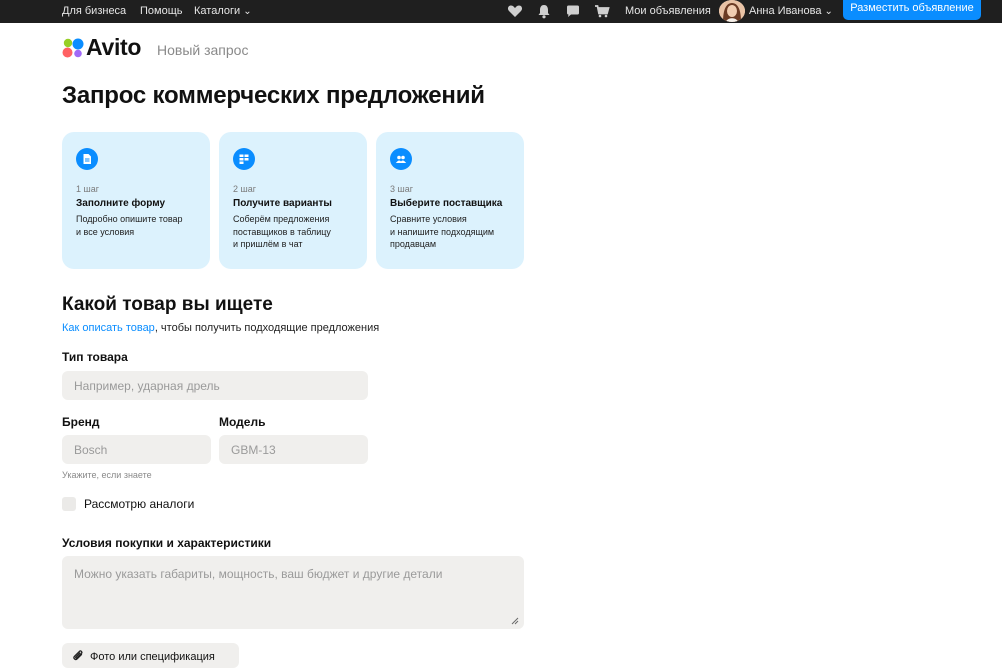 This screenshot has height=668, width=1002. I want to click on page-title: Запрос коммерческих предложений, so click(273, 95).